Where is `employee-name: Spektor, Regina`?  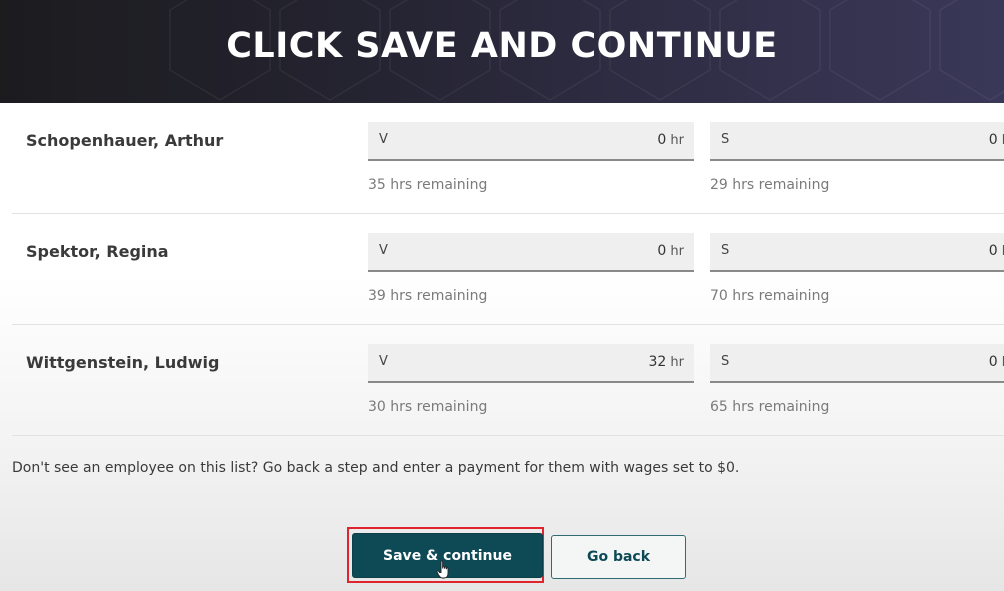
employee-name: Spektor, Regina is located at coordinates (97, 251).